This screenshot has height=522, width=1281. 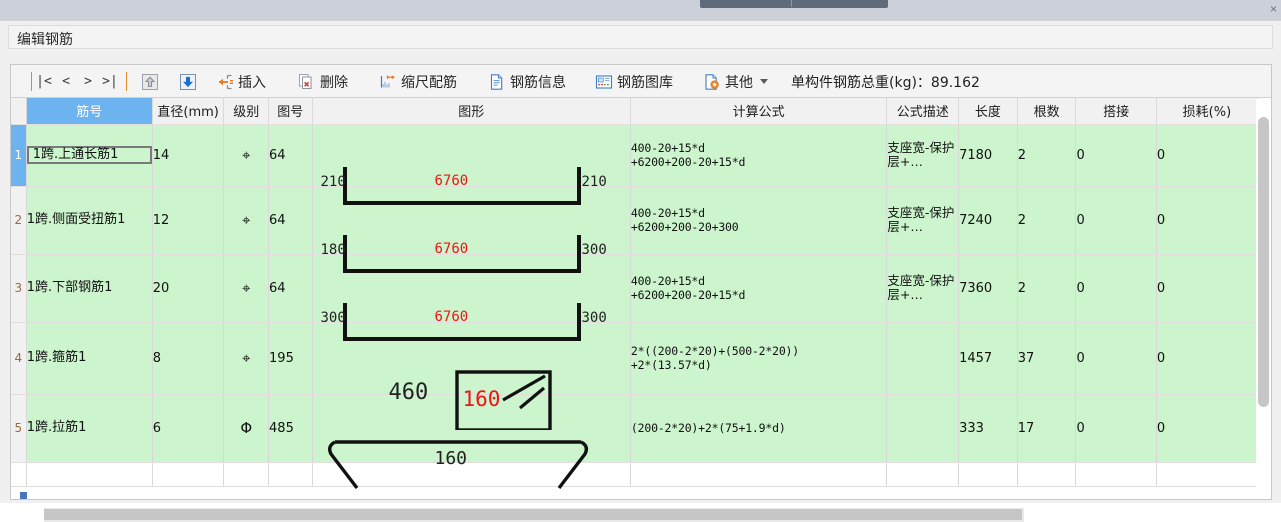 I want to click on cell-grade: Φ, so click(x=246, y=428).